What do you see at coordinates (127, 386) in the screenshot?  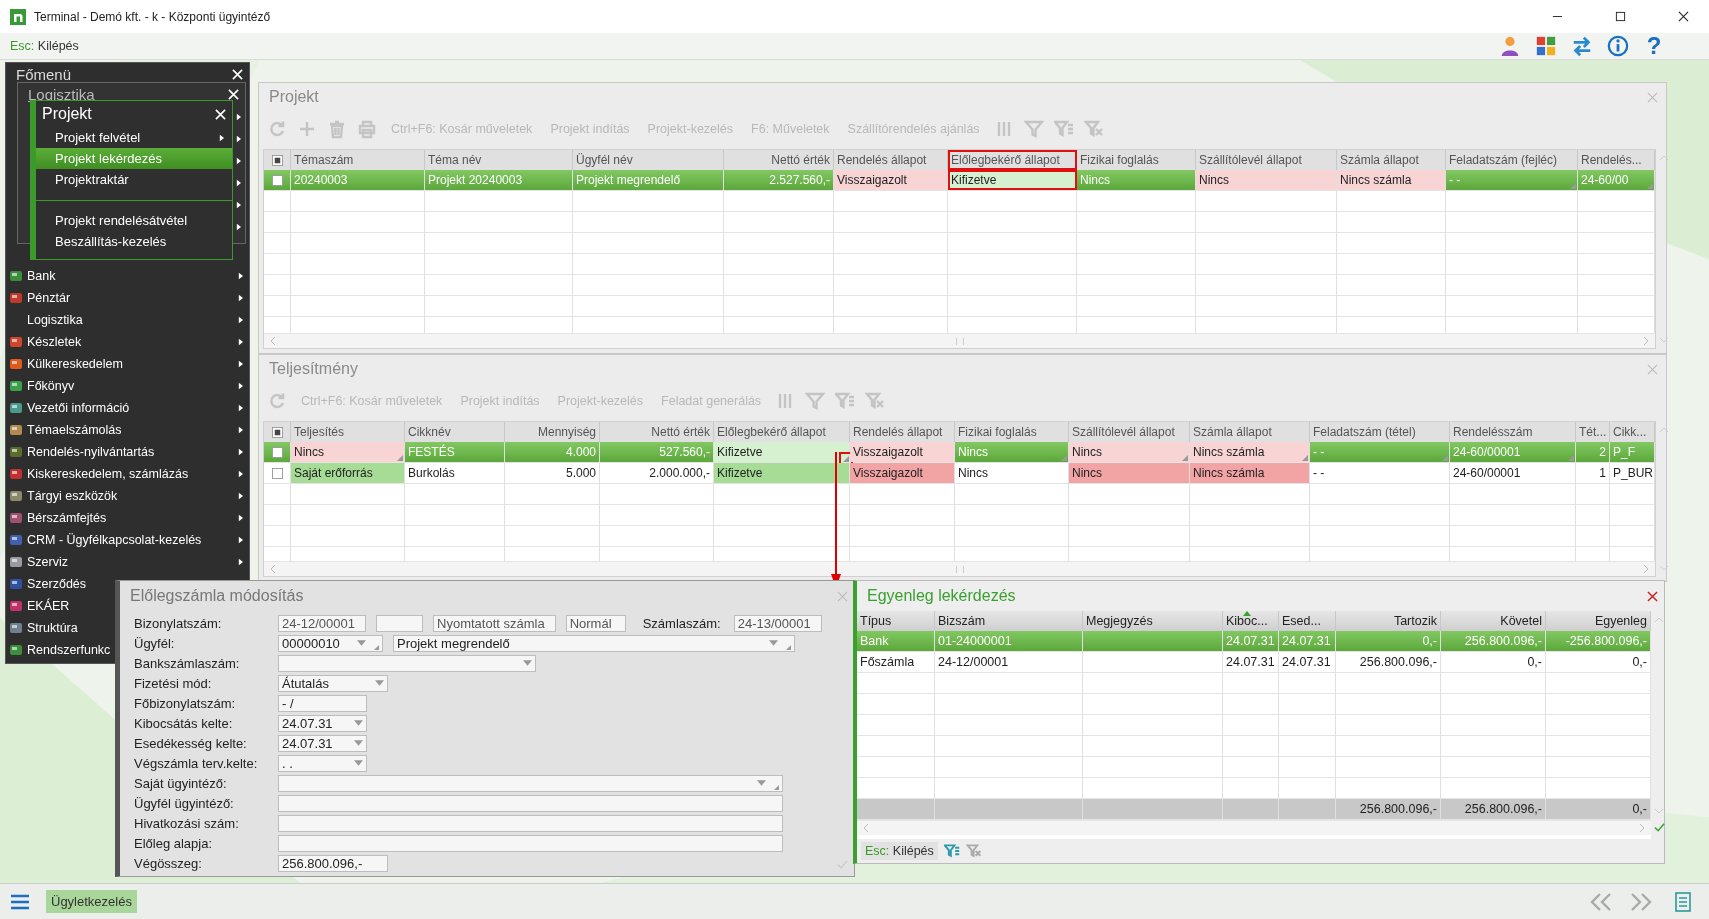 I see `menu-item: Főkönyv` at bounding box center [127, 386].